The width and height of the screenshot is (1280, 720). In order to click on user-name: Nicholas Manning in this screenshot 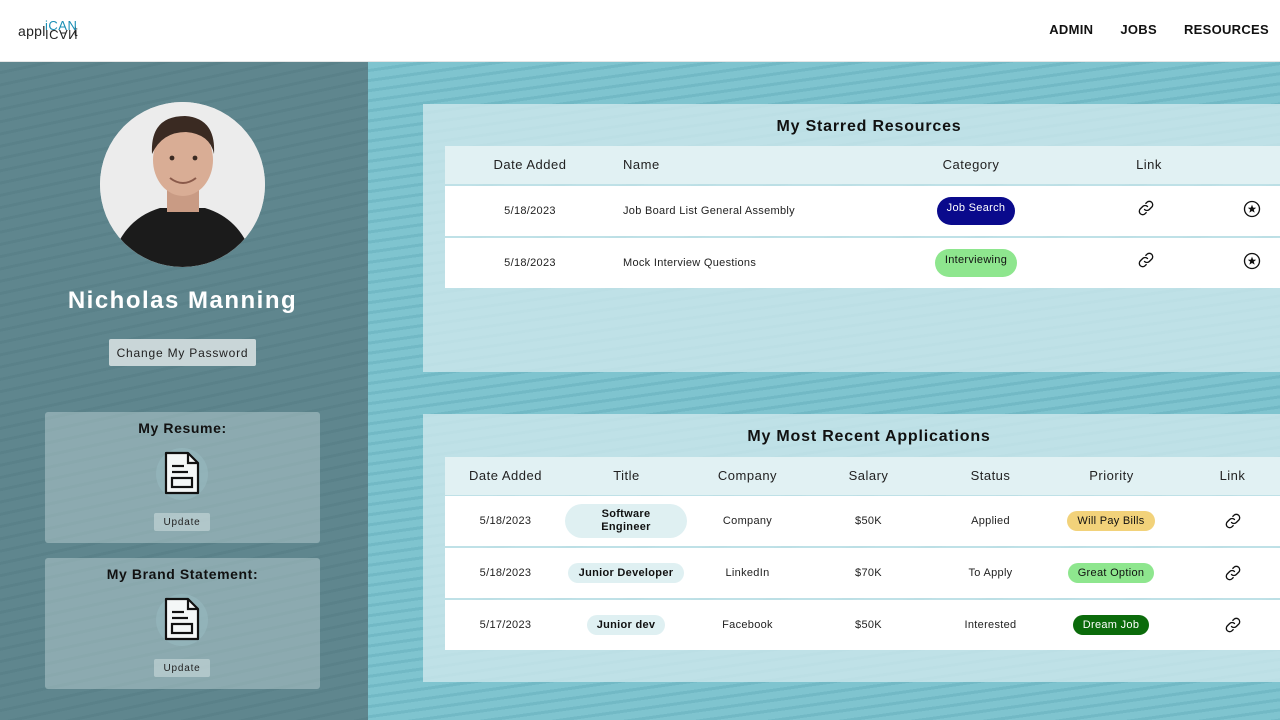, I will do `click(182, 300)`.